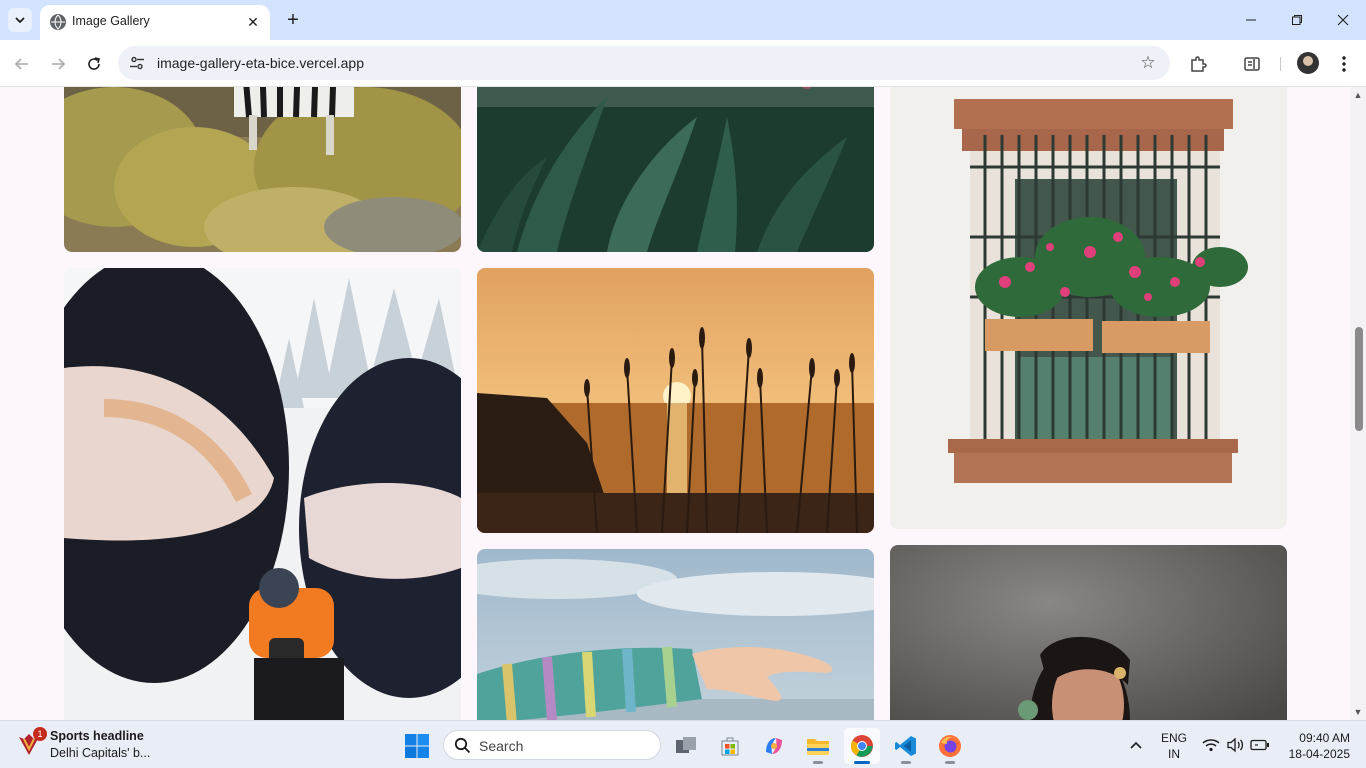  I want to click on reload-icon, so click(94, 63).